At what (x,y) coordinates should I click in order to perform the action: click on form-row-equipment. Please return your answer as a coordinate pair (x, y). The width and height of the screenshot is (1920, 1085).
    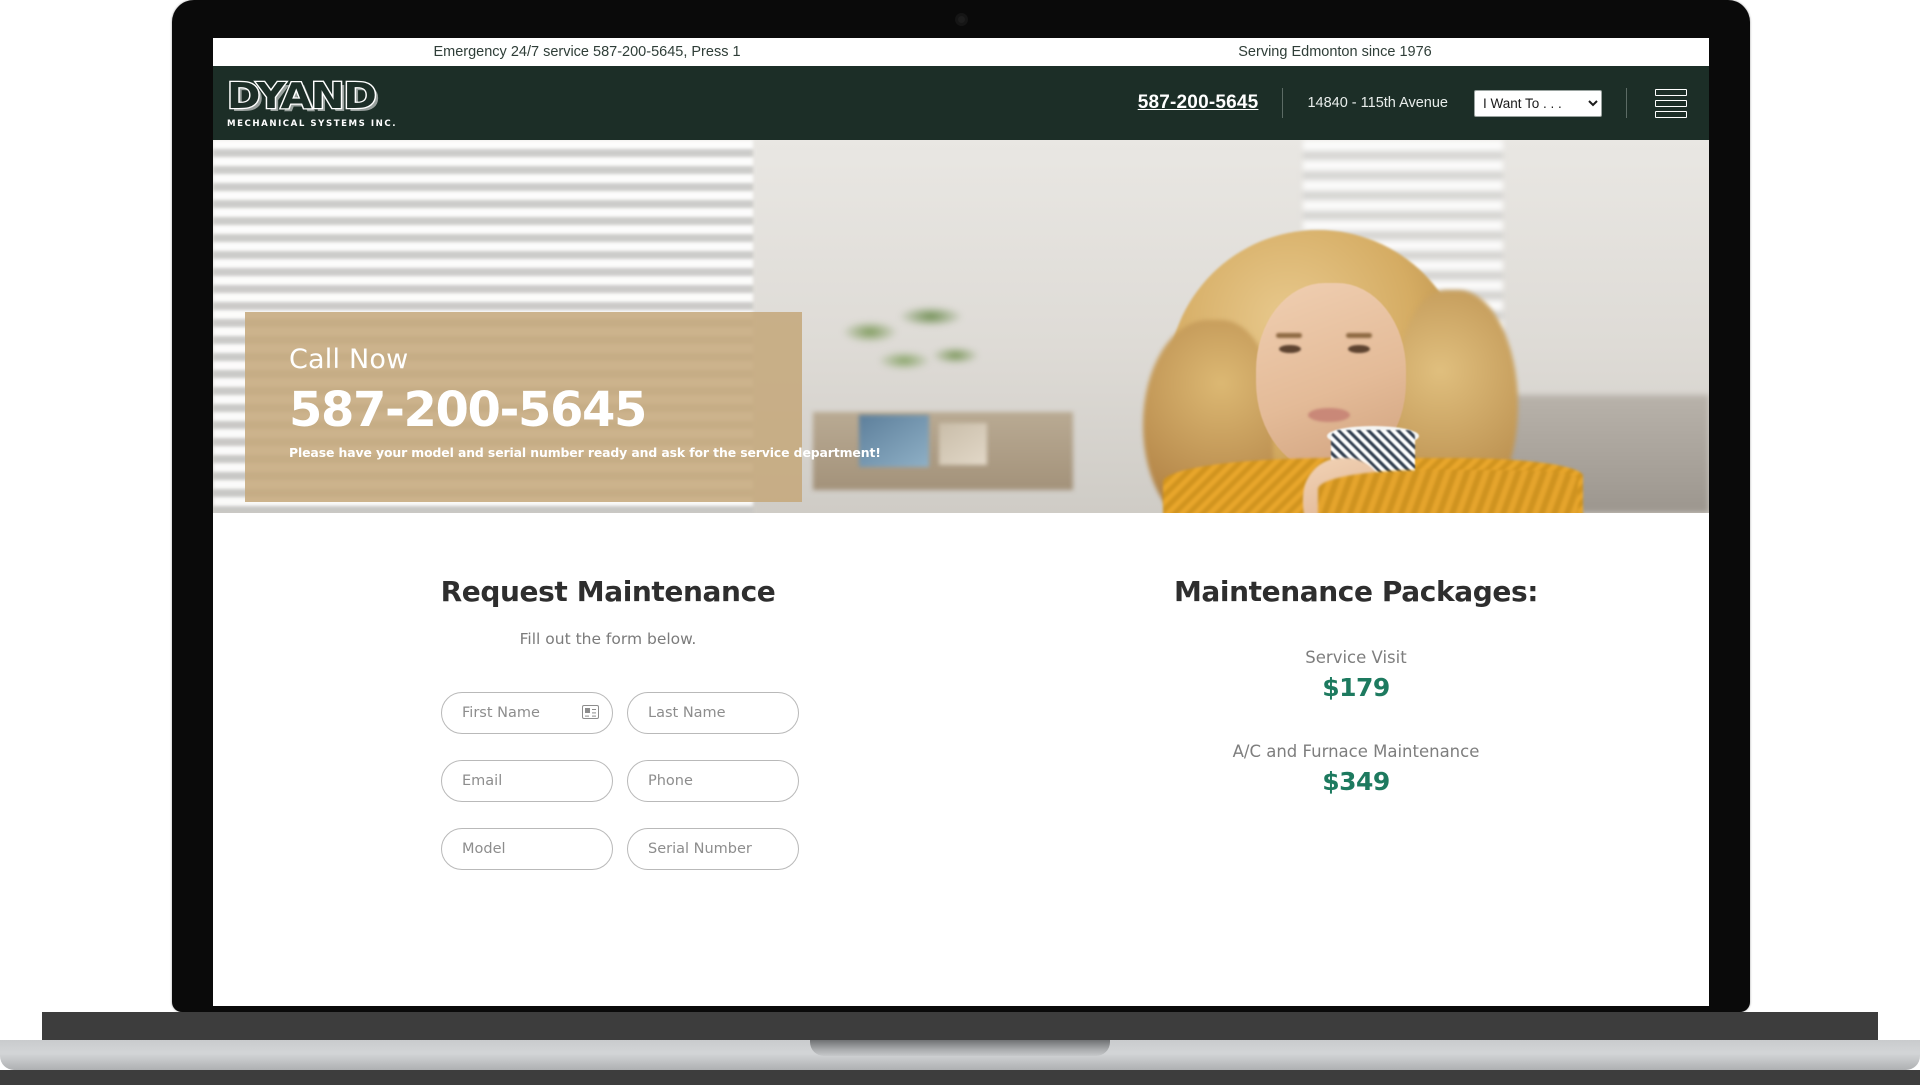
    Looking at the image, I should click on (722, 849).